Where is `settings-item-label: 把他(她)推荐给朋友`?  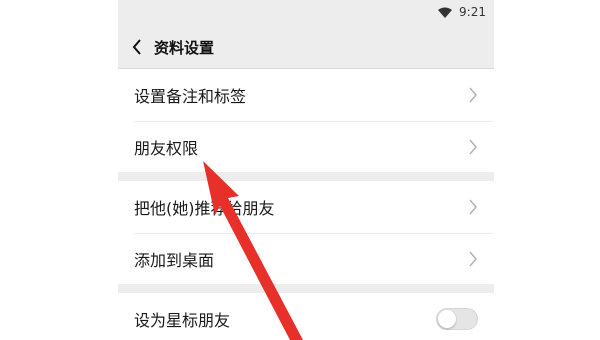 settings-item-label: 把他(她)推荐给朋友 is located at coordinates (204, 208).